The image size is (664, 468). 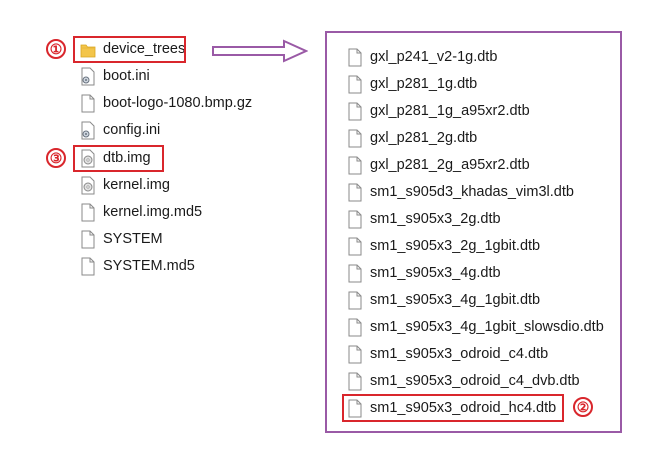 I want to click on file-item-boot-logo: boot-logo-1080.bmp.gz, so click(x=166, y=103).